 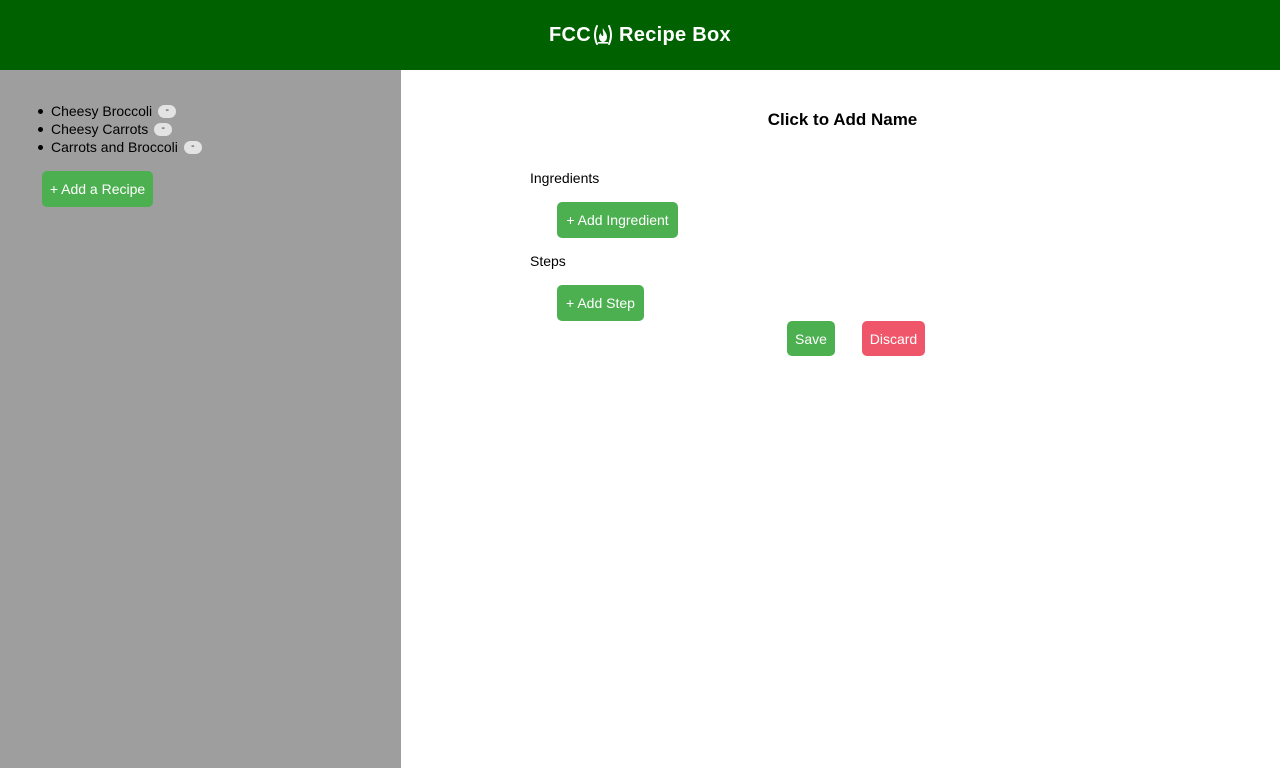 I want to click on ingredients-heading: Ingredients, so click(x=565, y=178).